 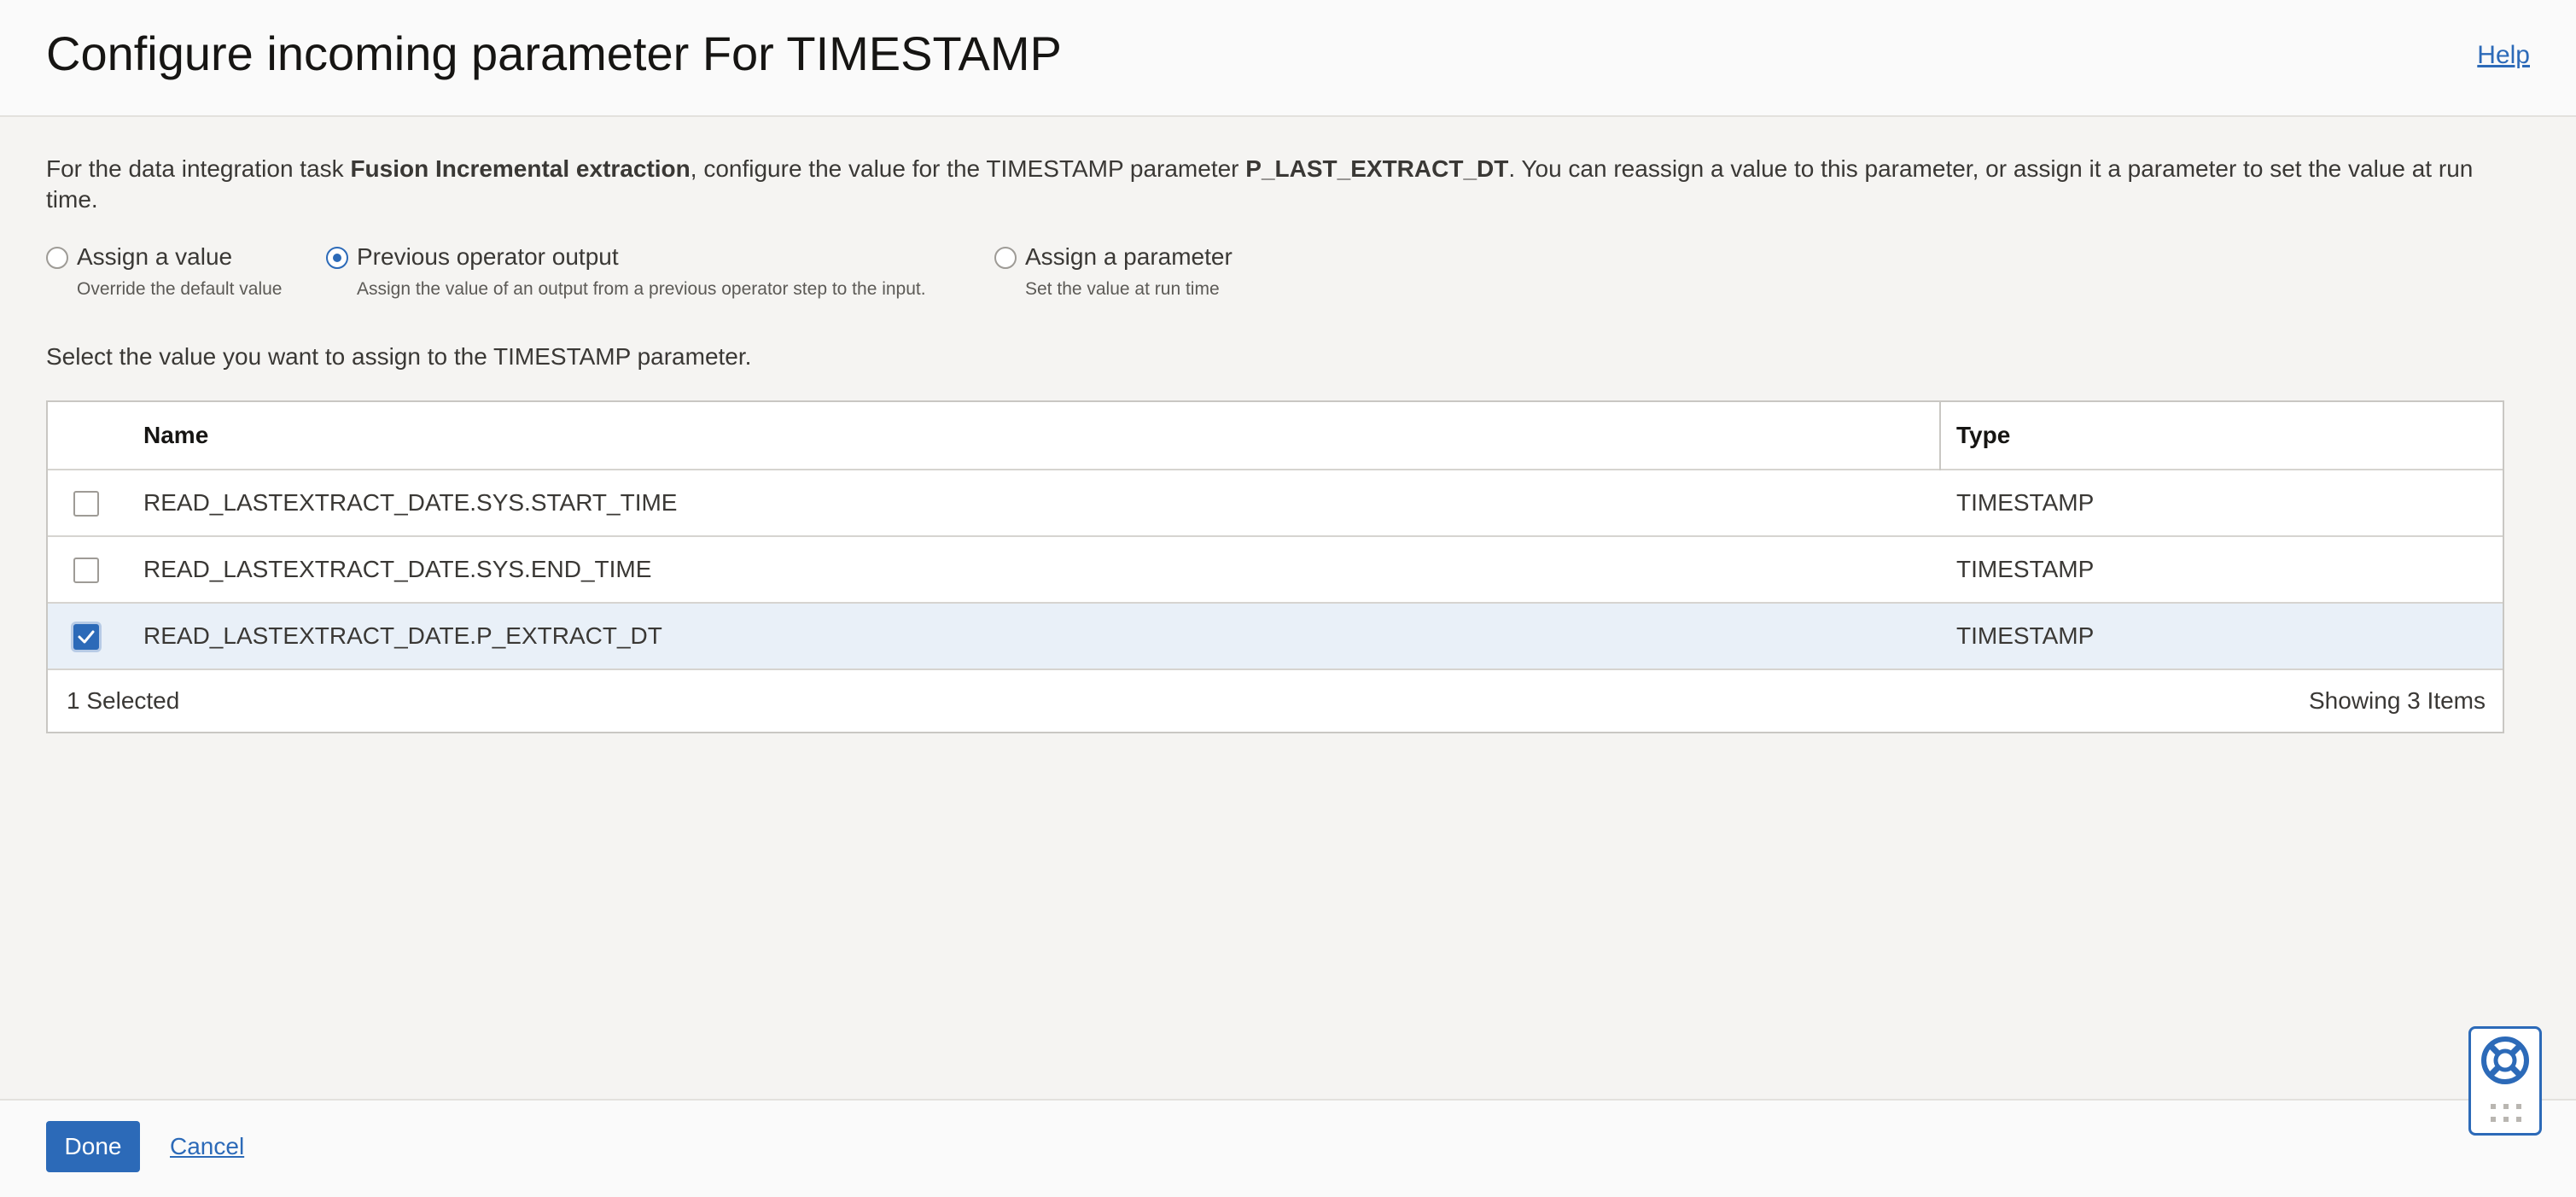 What do you see at coordinates (1940, 436) in the screenshot?
I see `column-divider` at bounding box center [1940, 436].